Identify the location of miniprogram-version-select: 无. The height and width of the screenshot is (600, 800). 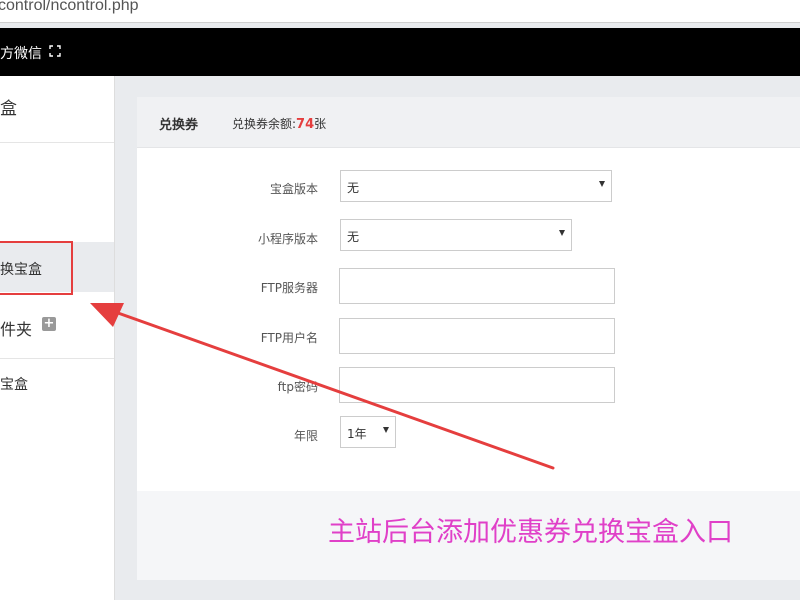
(456, 235).